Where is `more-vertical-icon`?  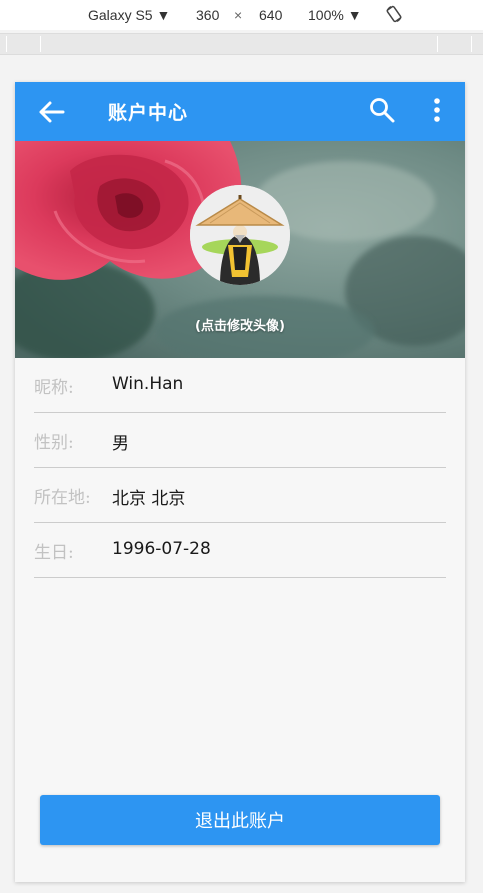 more-vertical-icon is located at coordinates (437, 111).